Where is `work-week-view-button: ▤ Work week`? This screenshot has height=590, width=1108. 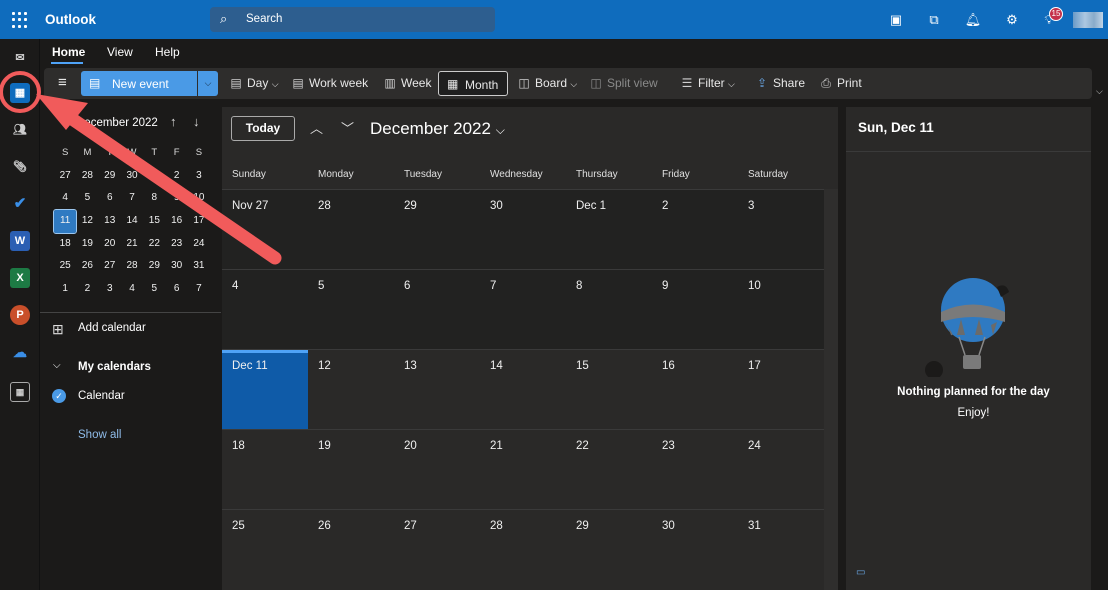 work-week-view-button: ▤ Work week is located at coordinates (329, 83).